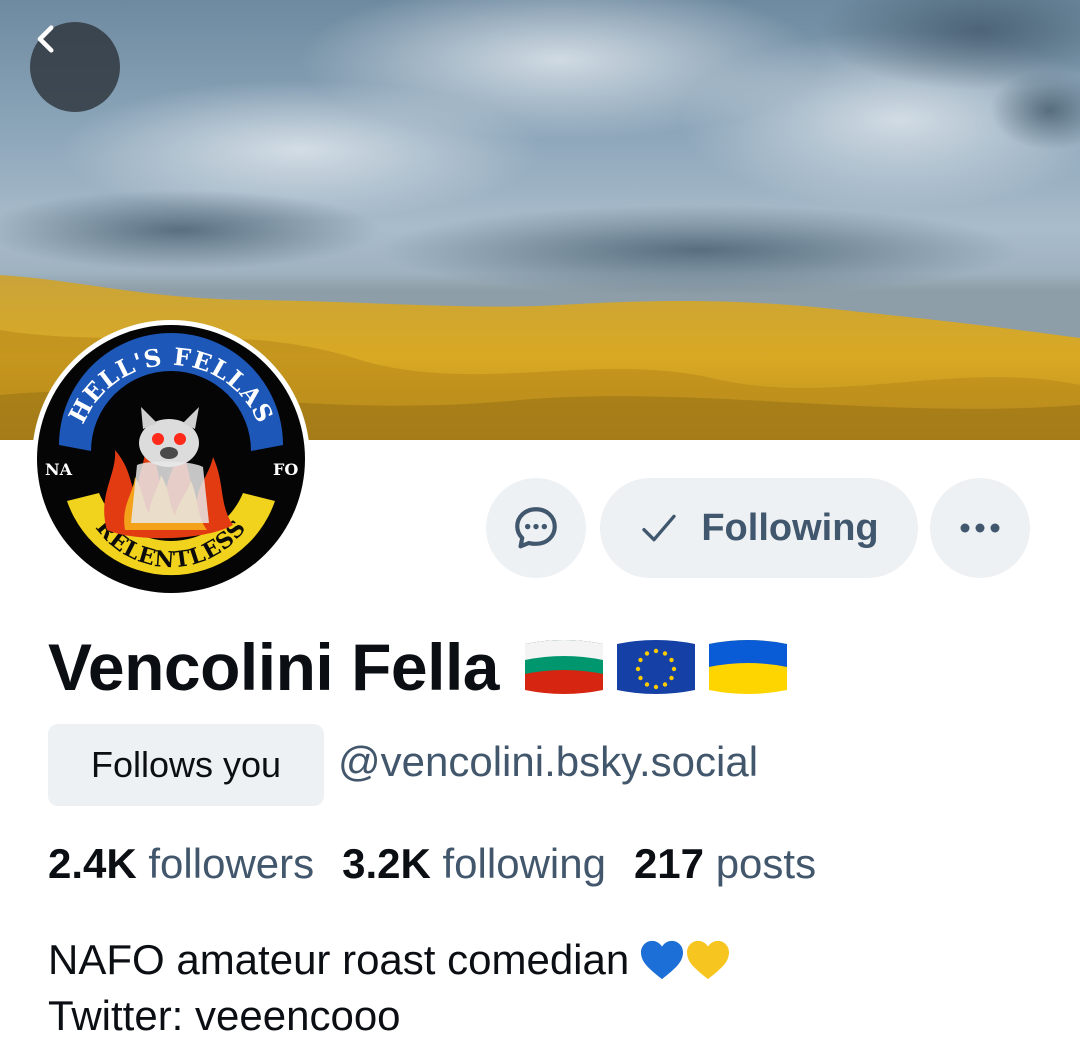  I want to click on followers-count: 2.4K, so click(92, 863).